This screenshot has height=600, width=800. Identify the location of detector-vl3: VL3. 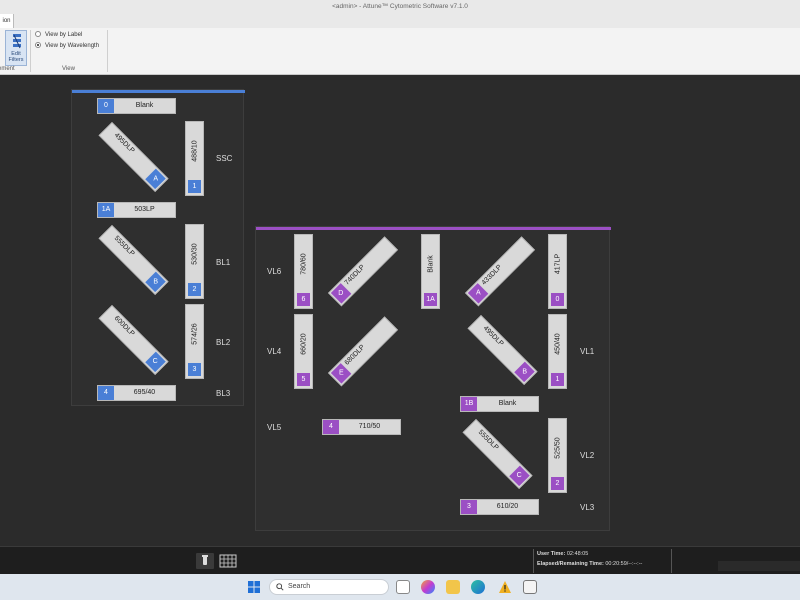
(587, 507).